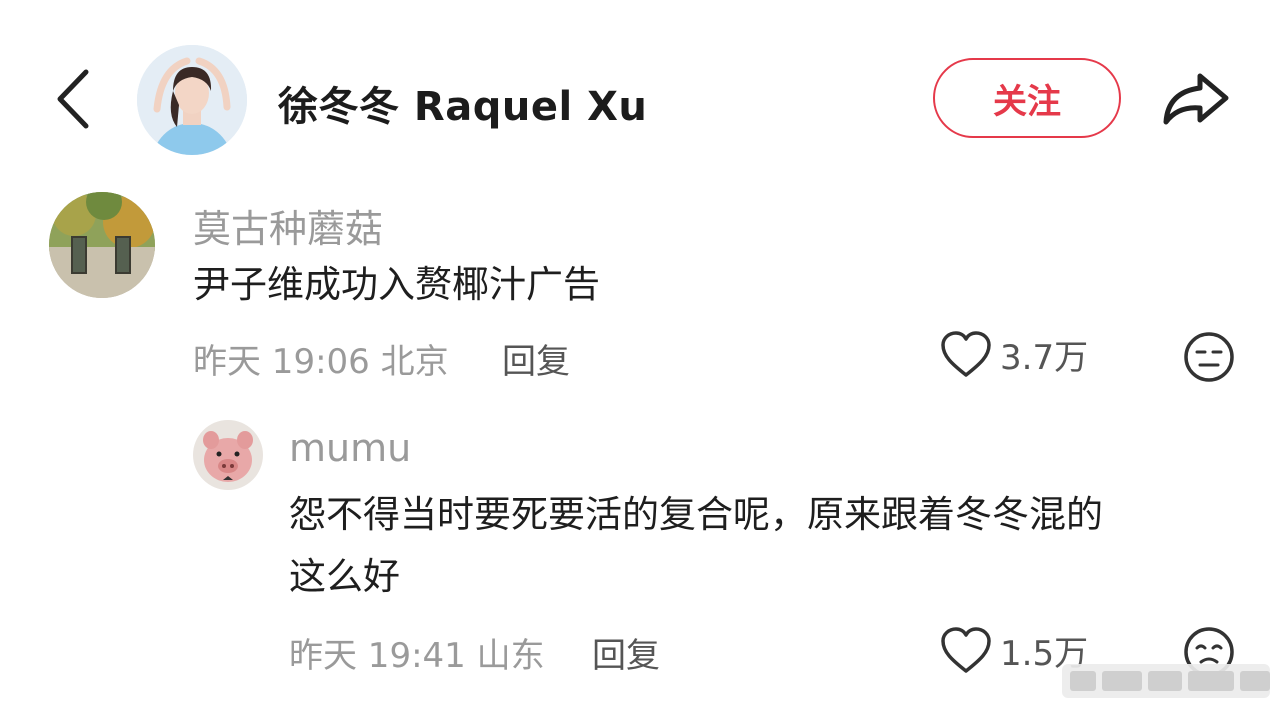 This screenshot has height=710, width=1284. What do you see at coordinates (696, 514) in the screenshot?
I see `comment-text-line-1: 怨不得当时要死要活的复合呢，原来跟着冬冬混的` at bounding box center [696, 514].